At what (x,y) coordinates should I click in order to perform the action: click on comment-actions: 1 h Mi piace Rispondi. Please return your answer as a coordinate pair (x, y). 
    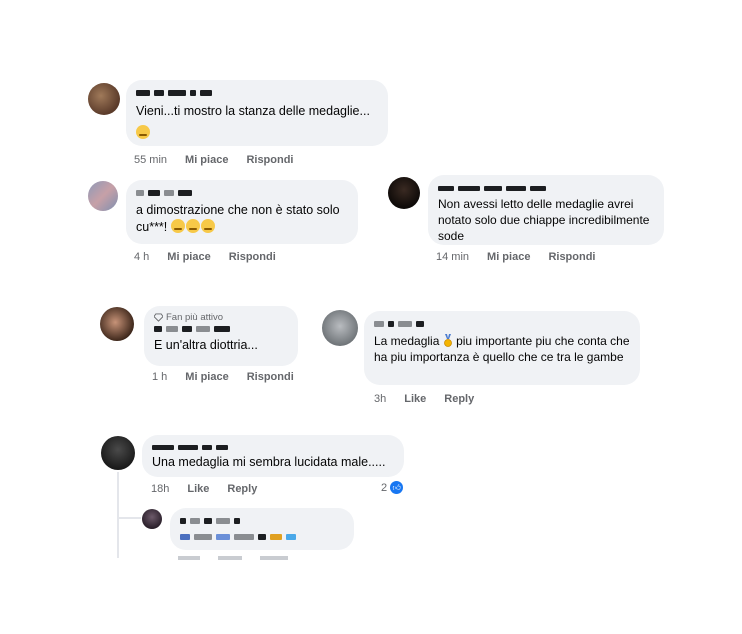
    Looking at the image, I should click on (223, 377).